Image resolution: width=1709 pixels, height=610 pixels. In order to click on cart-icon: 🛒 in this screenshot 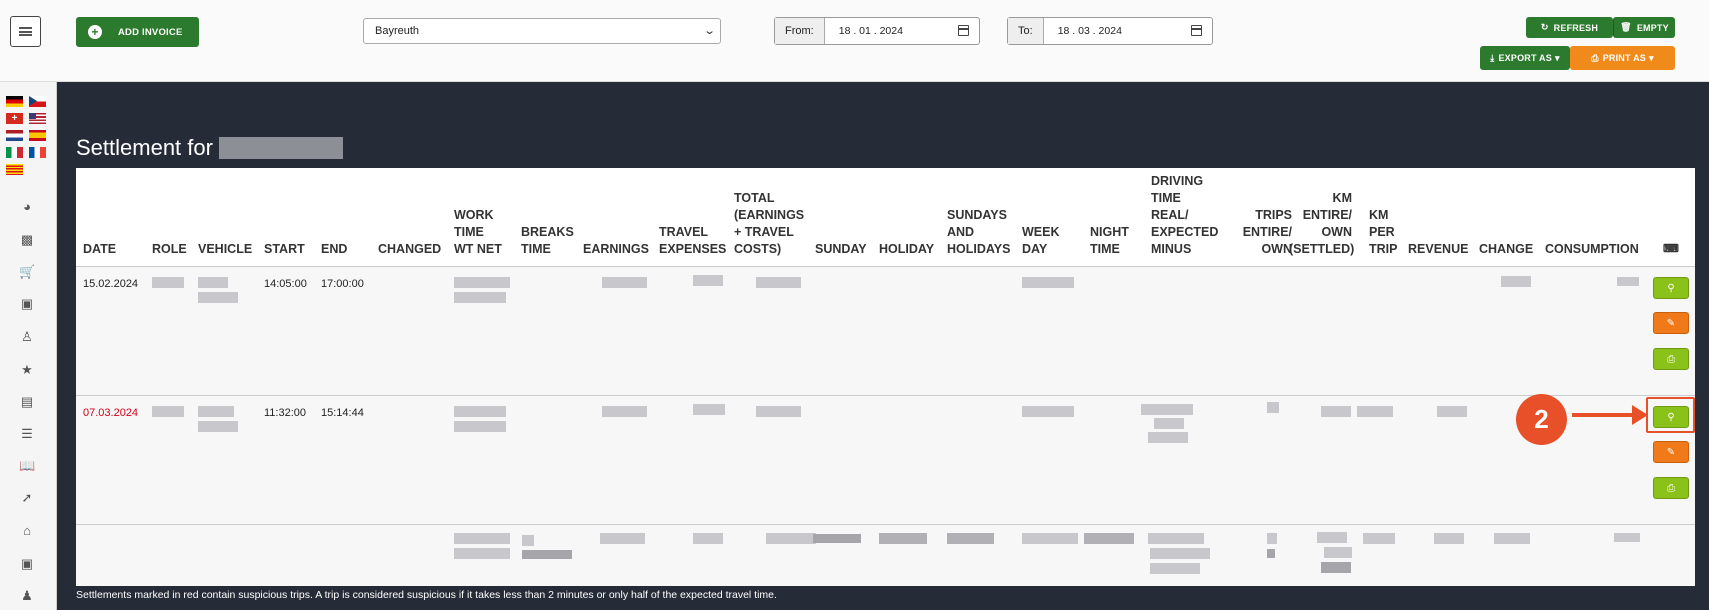, I will do `click(27, 272)`.